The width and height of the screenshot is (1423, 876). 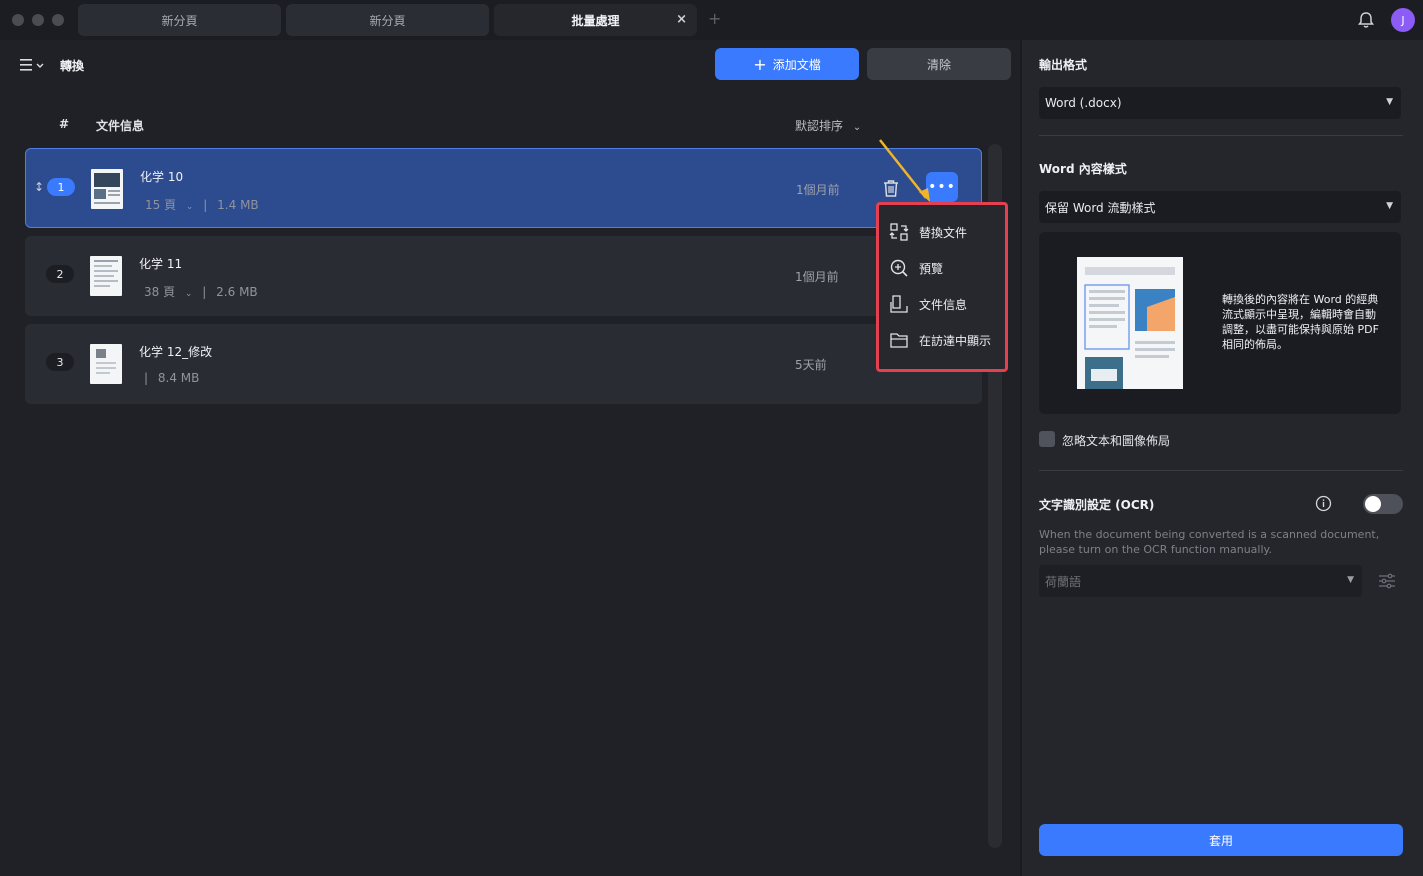 What do you see at coordinates (943, 304) in the screenshot?
I see `menu-item-label: 文件信息` at bounding box center [943, 304].